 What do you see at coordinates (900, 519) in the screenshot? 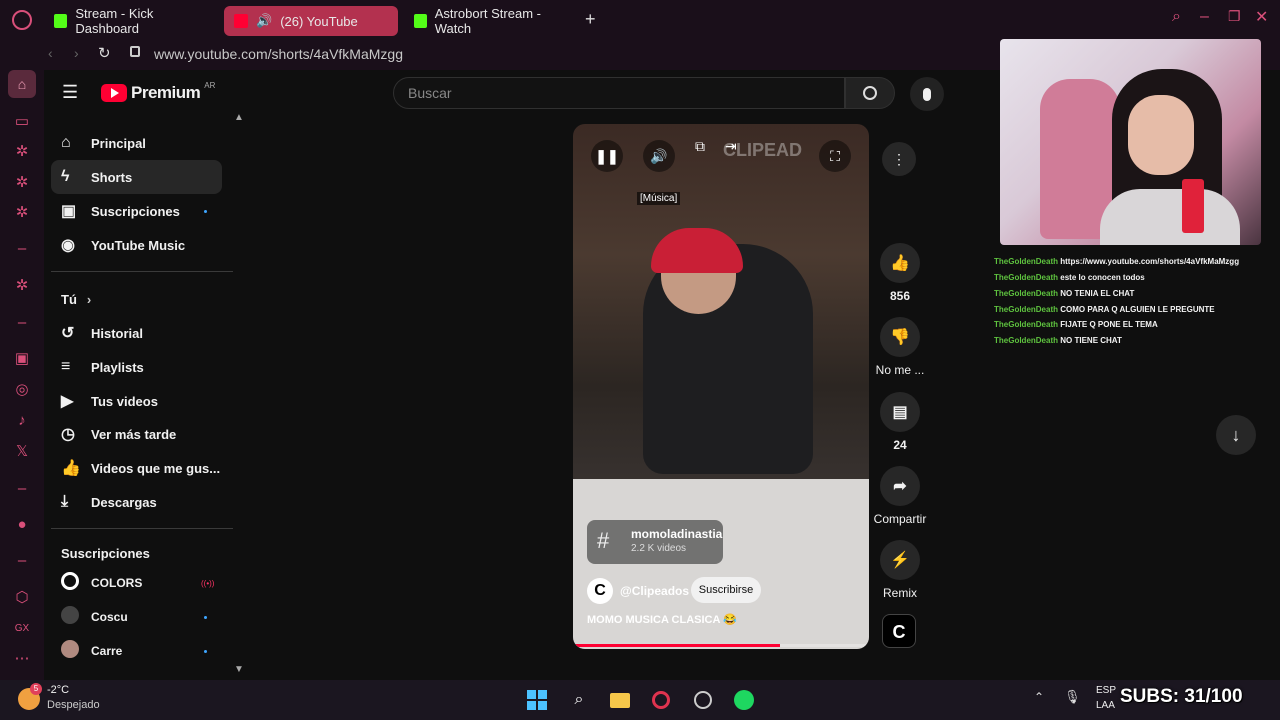
I see `share-label: Compartir` at bounding box center [900, 519].